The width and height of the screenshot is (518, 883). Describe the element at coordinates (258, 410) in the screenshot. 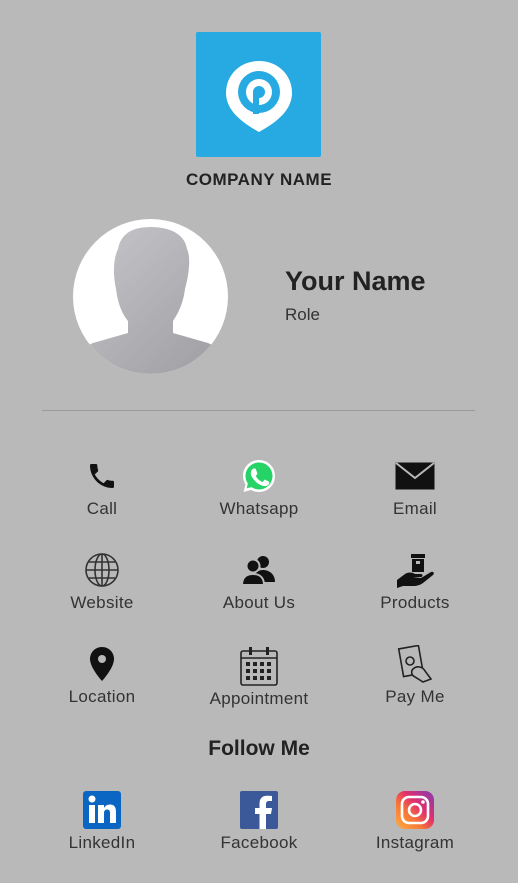

I see `section-divider` at that location.